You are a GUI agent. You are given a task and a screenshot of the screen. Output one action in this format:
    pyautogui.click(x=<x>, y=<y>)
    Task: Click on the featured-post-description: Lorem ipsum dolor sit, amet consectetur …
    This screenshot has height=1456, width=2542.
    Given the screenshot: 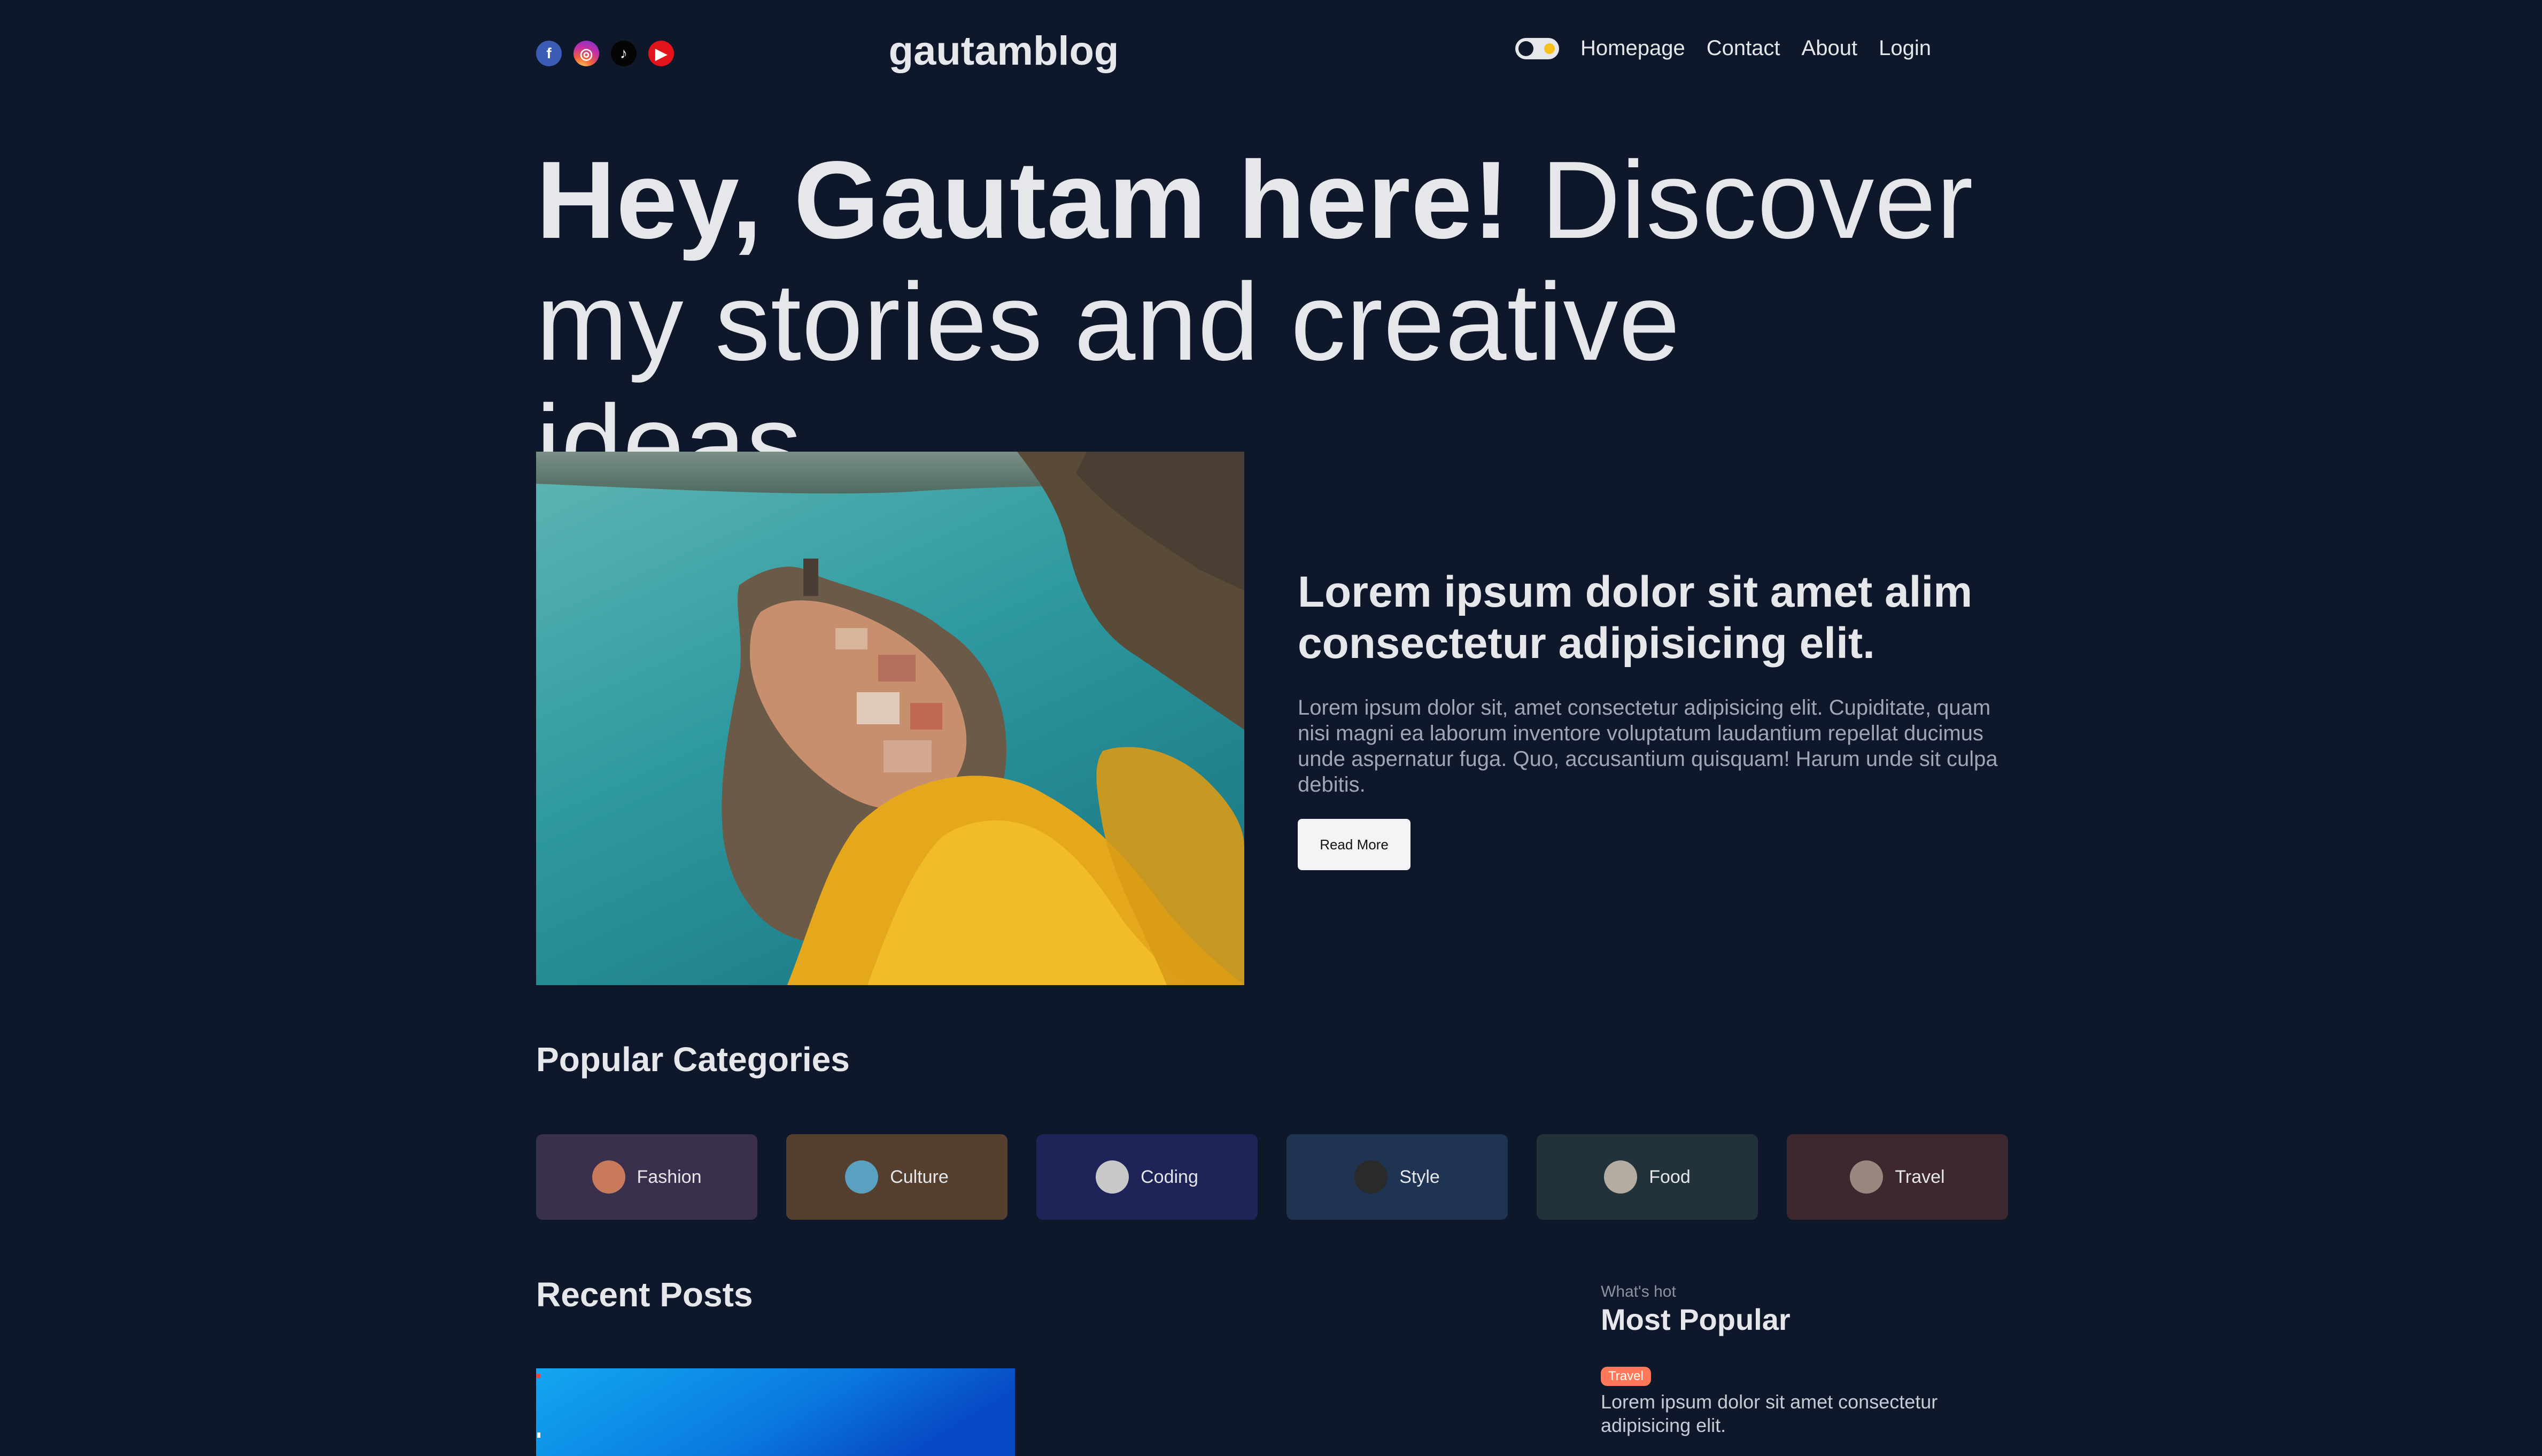 What is the action you would take?
    pyautogui.click(x=1648, y=746)
    